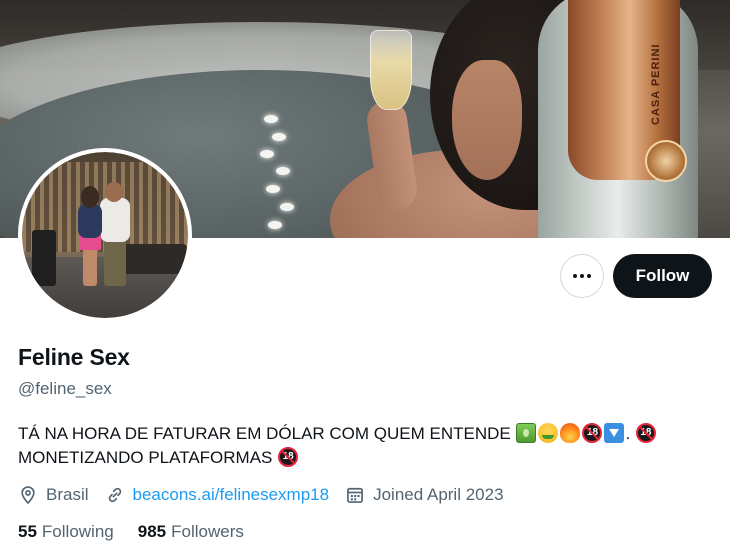 This screenshot has width=730, height=549. I want to click on money-mouth-face-emoji, so click(548, 433).